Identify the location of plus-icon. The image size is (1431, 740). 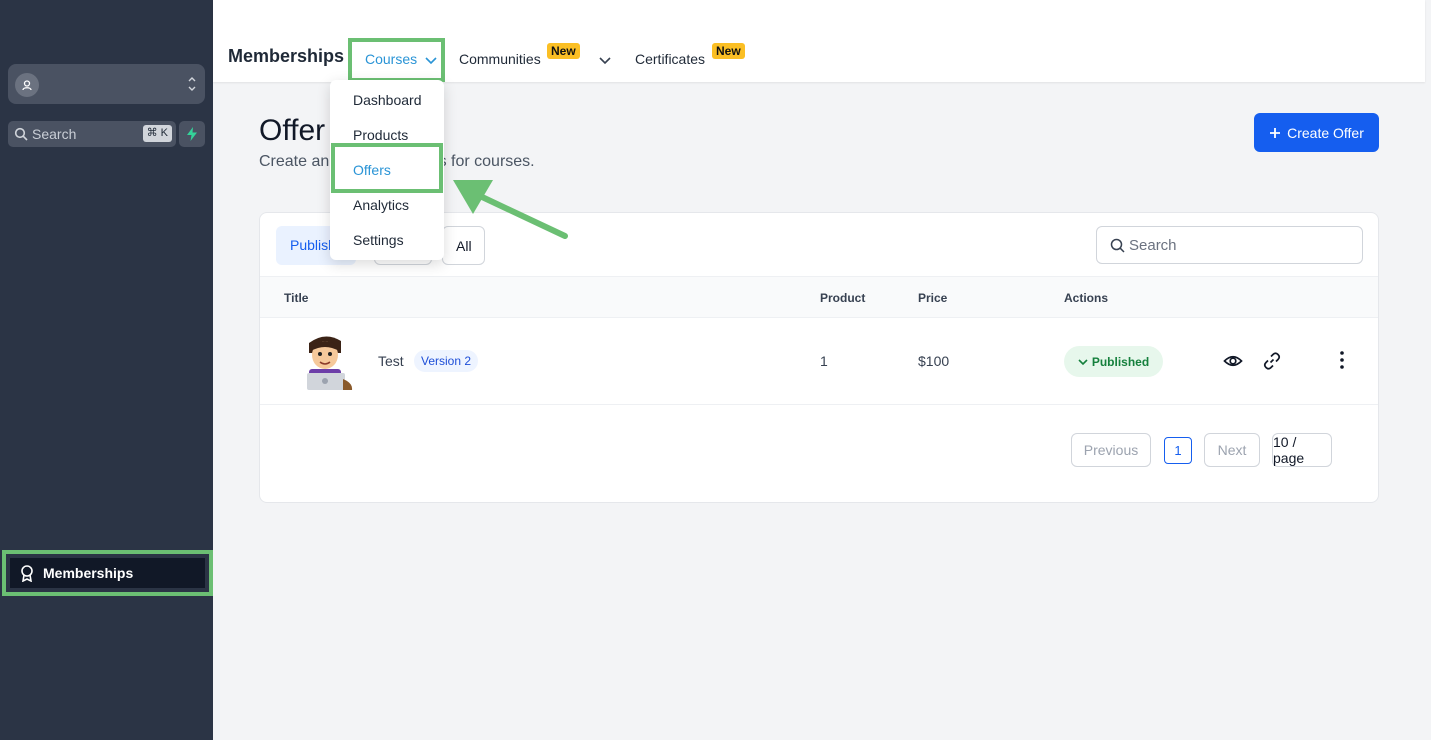
(1275, 132).